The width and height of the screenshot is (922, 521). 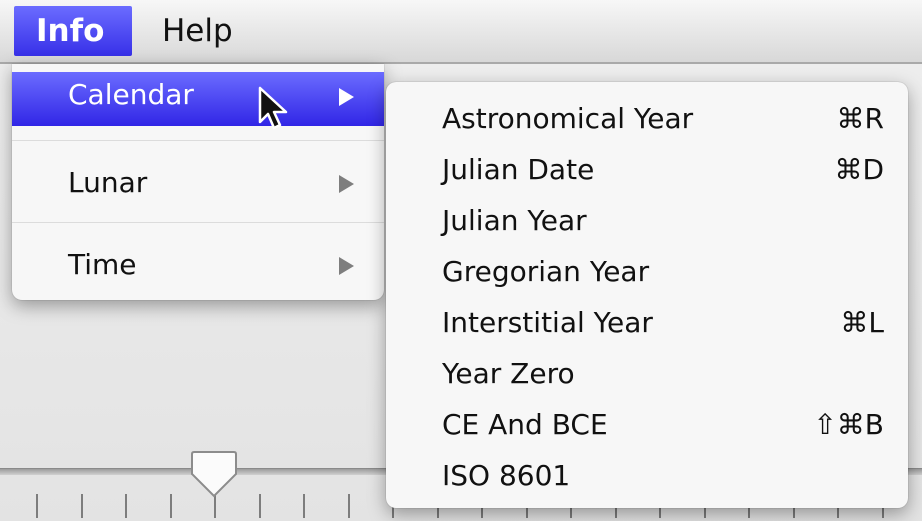 I want to click on menubar-help: Help, so click(x=197, y=31).